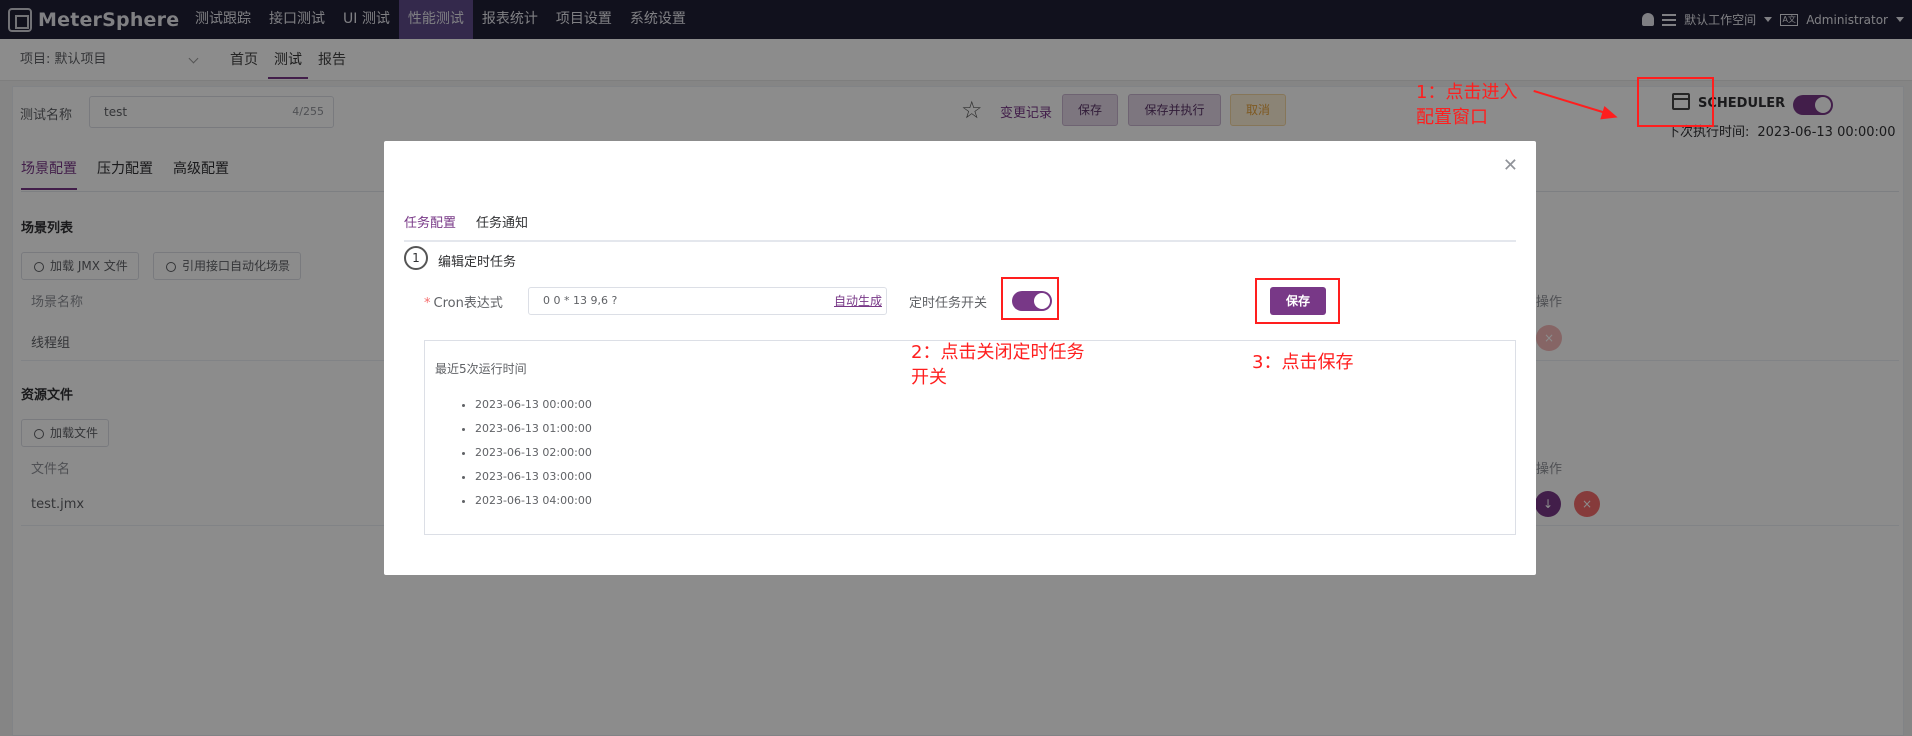 The image size is (1912, 736). I want to click on dialog-tabs: 任务配置 任务通知, so click(466, 227).